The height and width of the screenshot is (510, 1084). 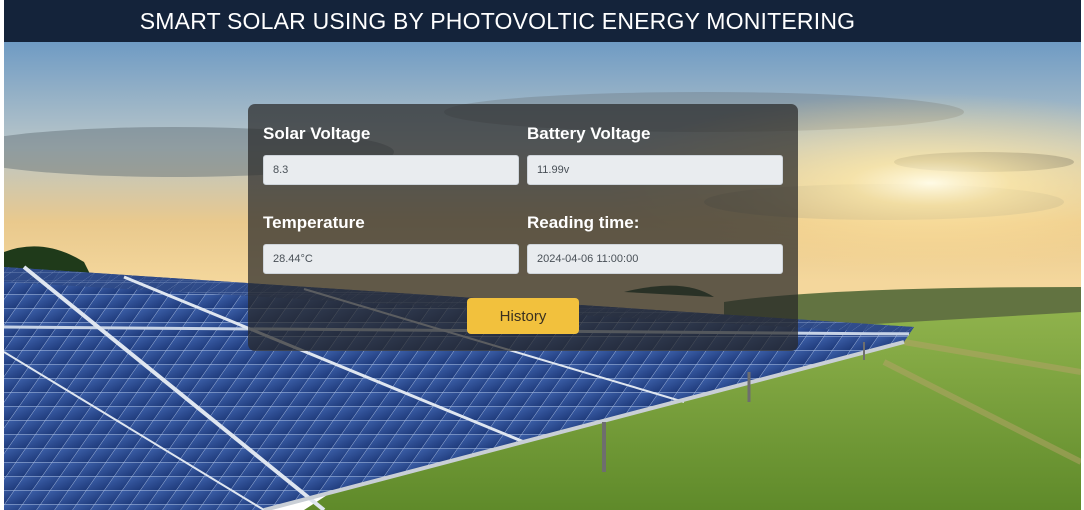 I want to click on solar-voltage-label: Solar Voltage, so click(x=317, y=133).